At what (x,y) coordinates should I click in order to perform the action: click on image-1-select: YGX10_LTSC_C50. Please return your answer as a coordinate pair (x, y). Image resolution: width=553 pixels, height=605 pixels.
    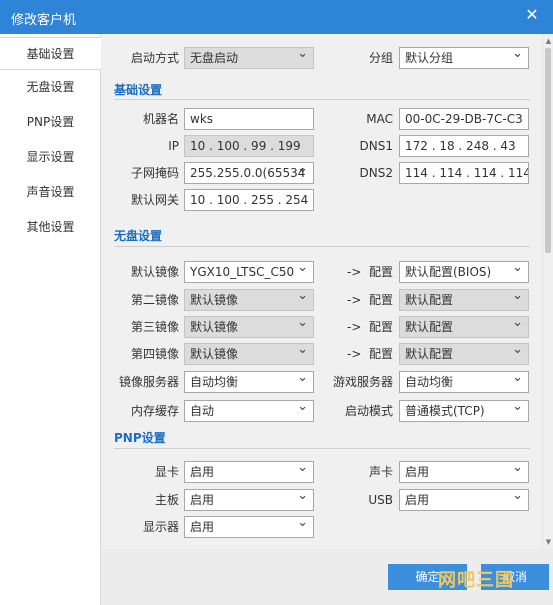
    Looking at the image, I should click on (249, 272).